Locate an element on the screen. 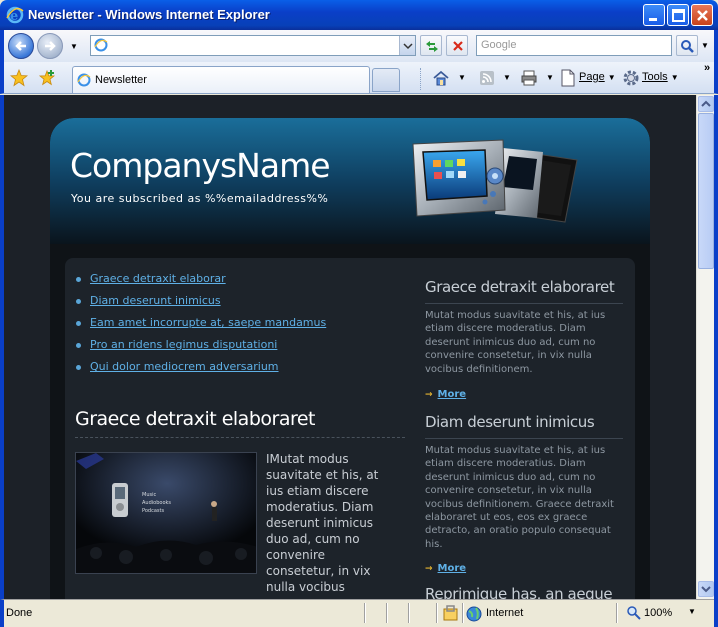 This screenshot has width=718, height=627. article-link: Qui dolor mediocrem adversarium is located at coordinates (184, 366).